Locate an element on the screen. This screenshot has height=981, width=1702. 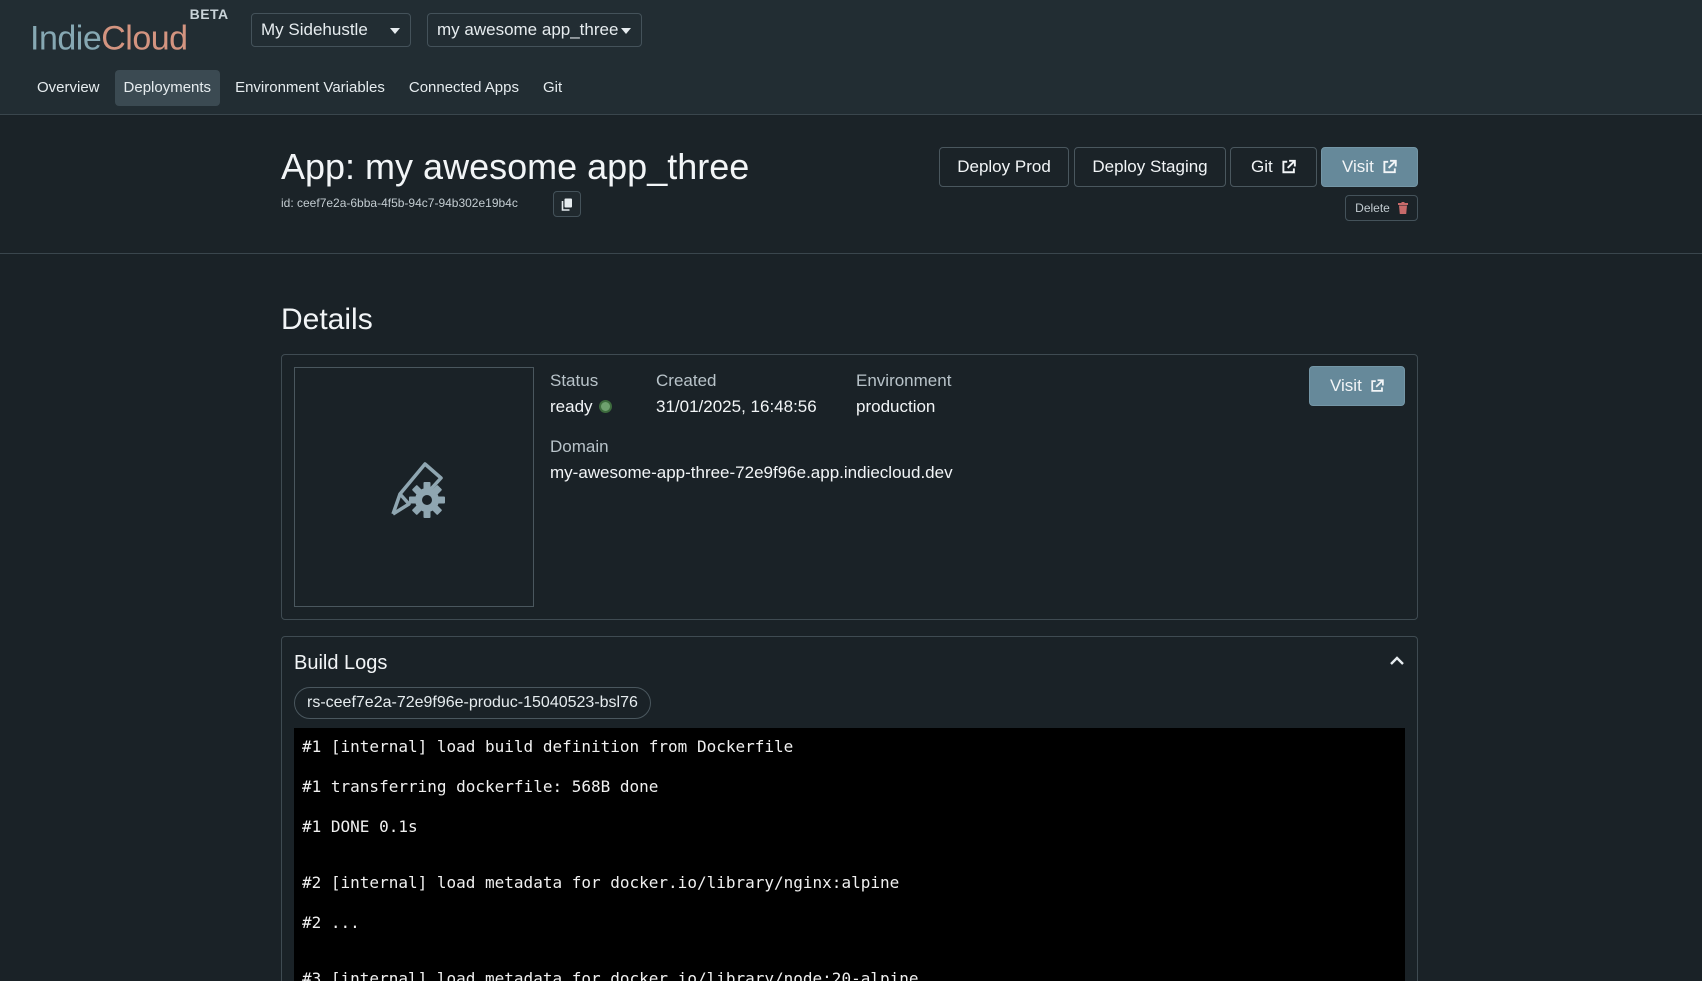
deployment-thumbnail is located at coordinates (414, 487).